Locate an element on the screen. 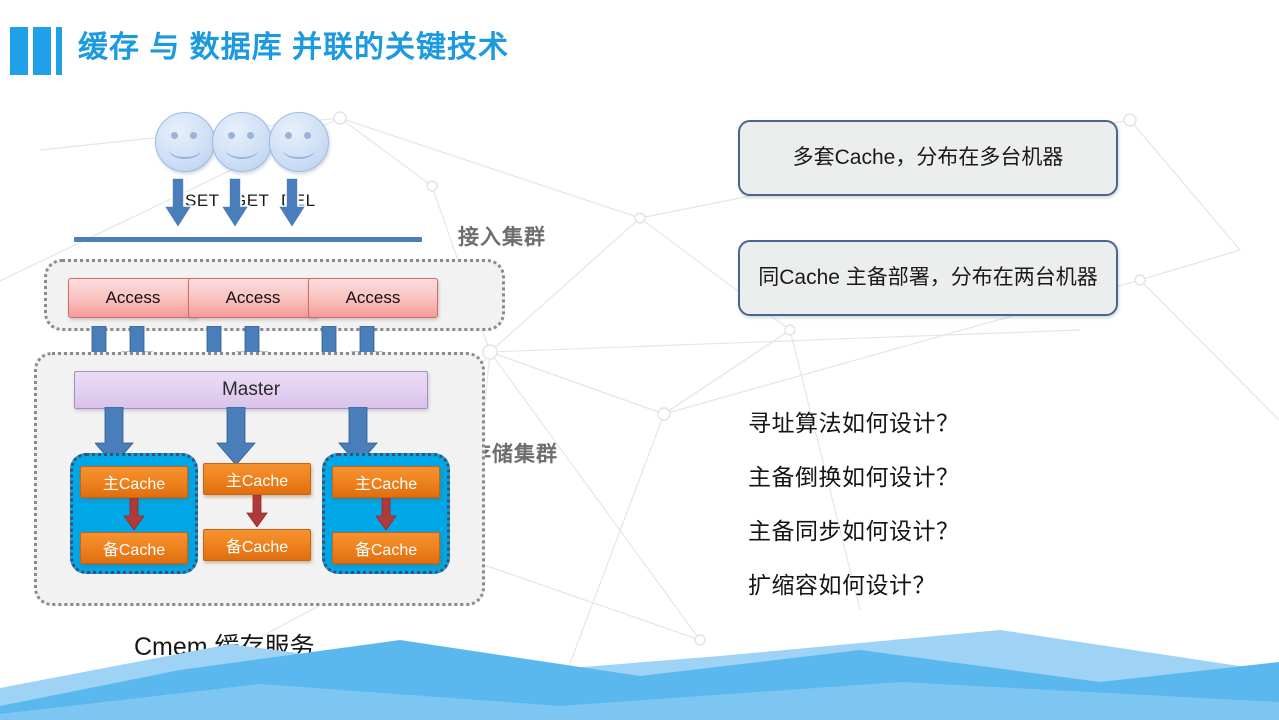 The image size is (1279, 720). primary-cache-2: 主Cache is located at coordinates (257, 479).